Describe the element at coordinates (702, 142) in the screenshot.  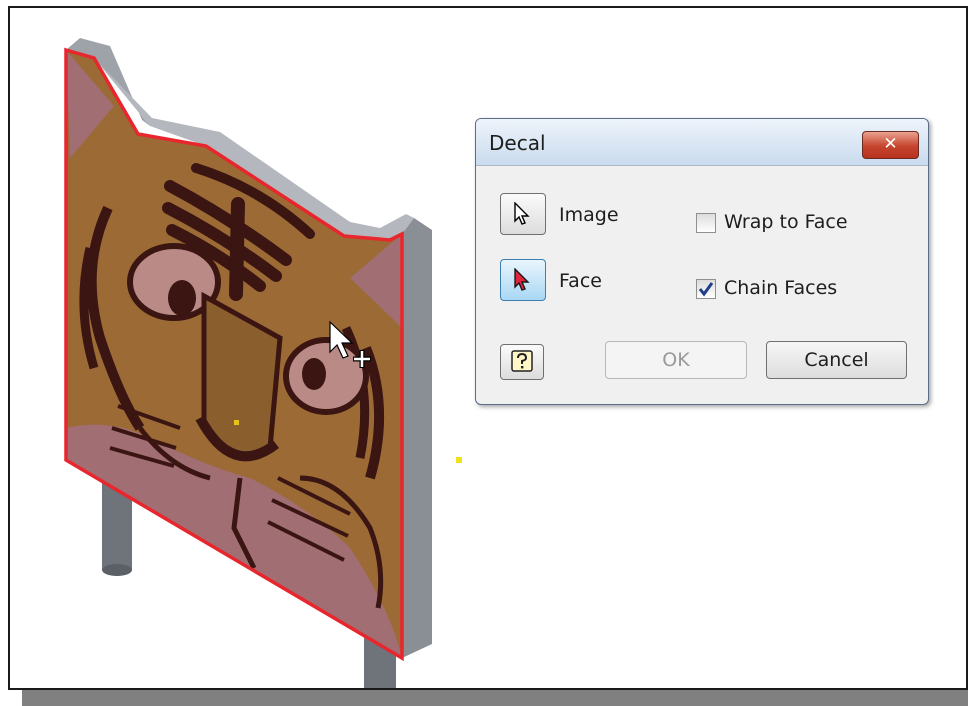
I see `dialog-title-bar: Decal ✕` at that location.